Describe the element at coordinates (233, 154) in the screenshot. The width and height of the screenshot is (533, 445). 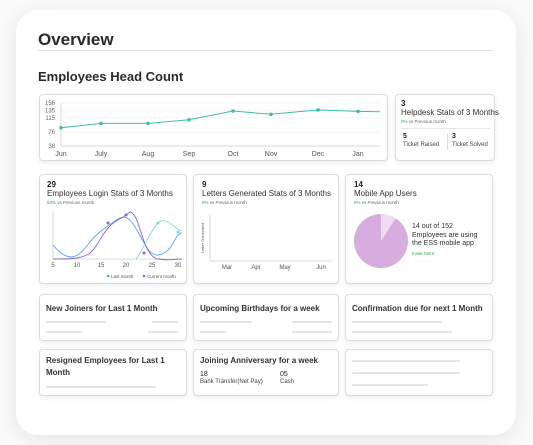
I see `headcount-x-tick: Oct` at that location.